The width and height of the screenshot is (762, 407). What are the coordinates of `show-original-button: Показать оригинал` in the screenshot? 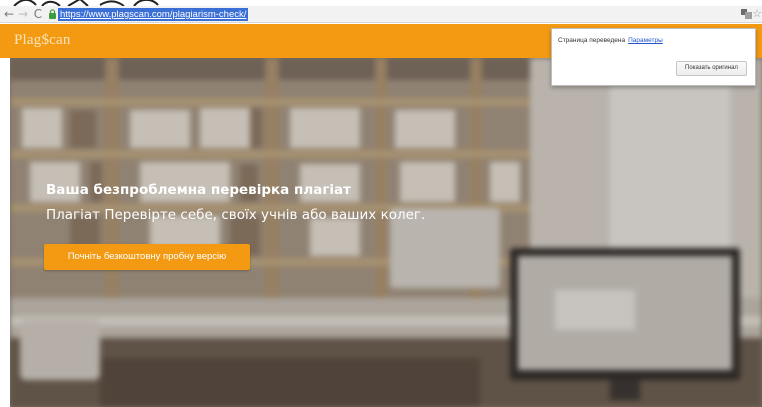 It's located at (711, 68).